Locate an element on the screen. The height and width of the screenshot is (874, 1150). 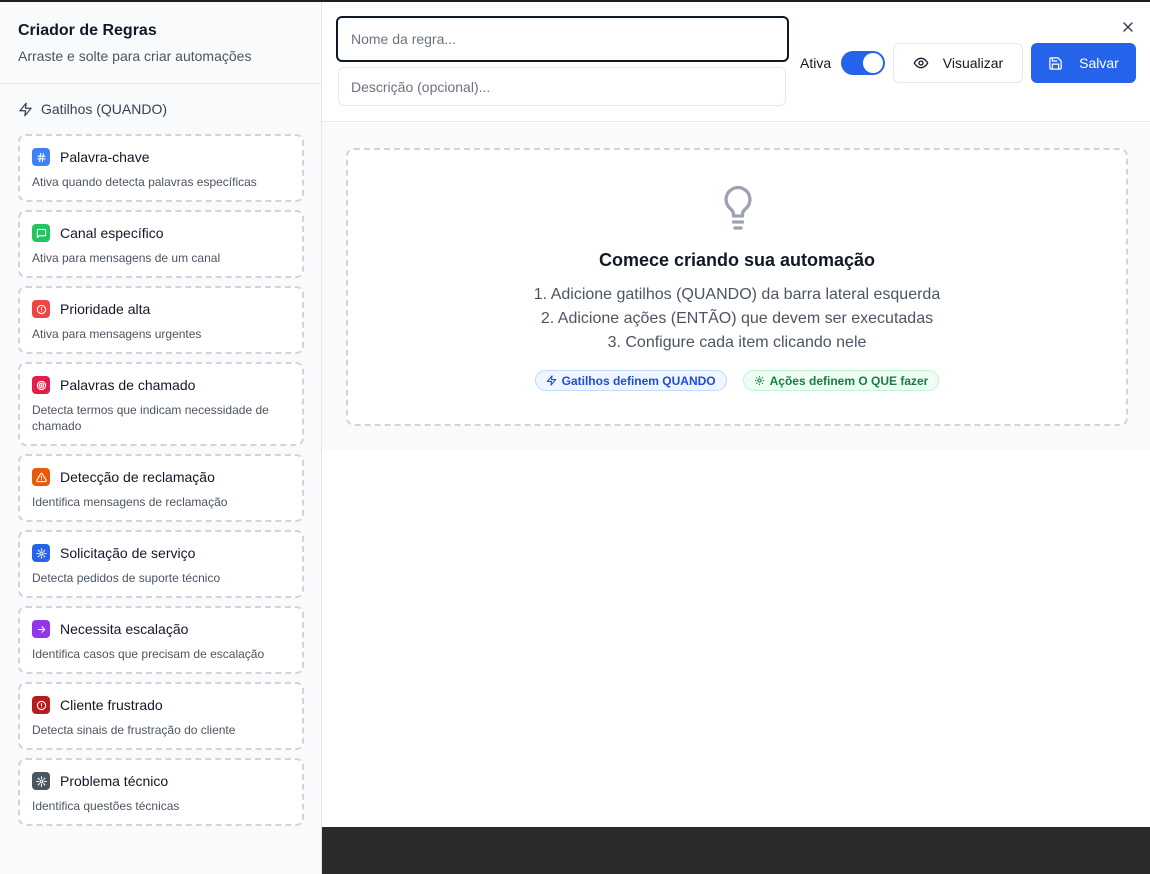
actions-hint-label: Ações definem O QUE fazer is located at coordinates (849, 380).